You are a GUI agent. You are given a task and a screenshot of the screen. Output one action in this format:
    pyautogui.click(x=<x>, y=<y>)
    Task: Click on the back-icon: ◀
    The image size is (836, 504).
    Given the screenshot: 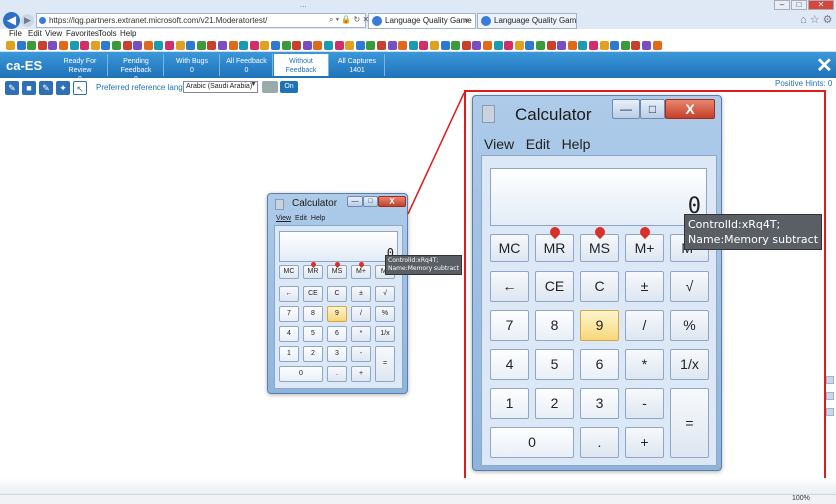 What is the action you would take?
    pyautogui.click(x=11, y=20)
    